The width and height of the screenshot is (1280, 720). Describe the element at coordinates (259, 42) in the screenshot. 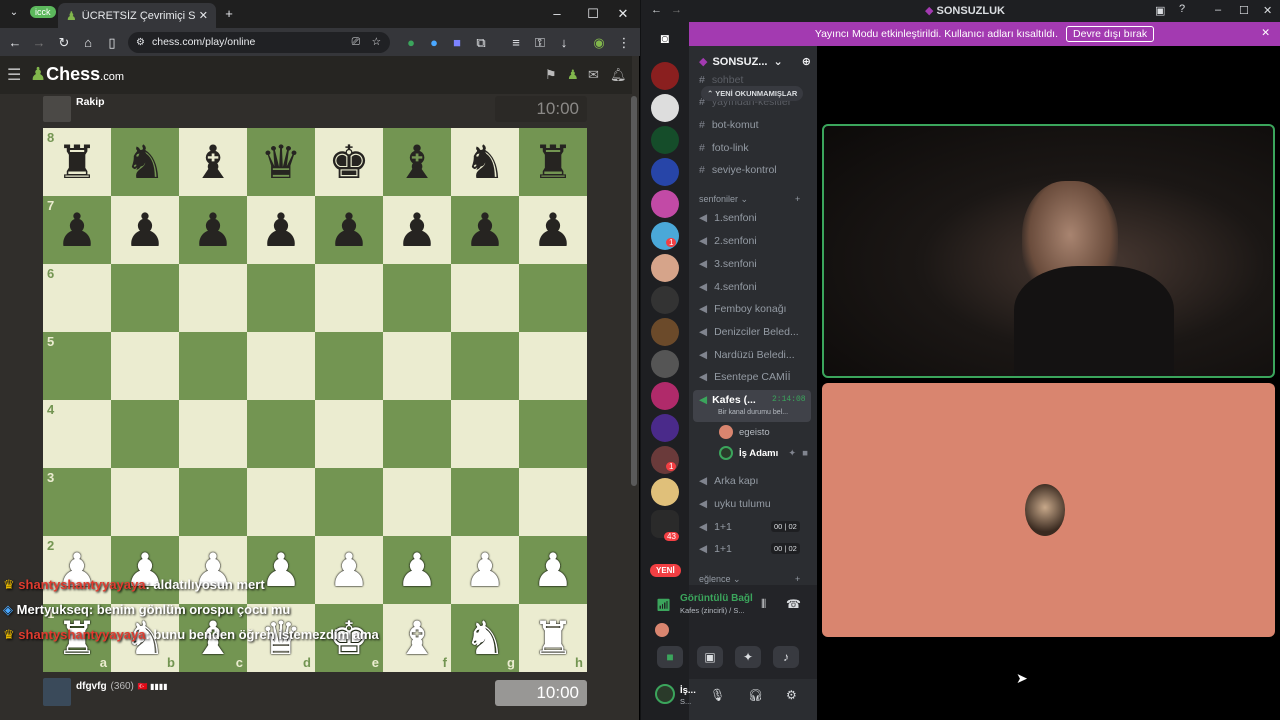

I see `address-bar: ⚙ chess.com/play/online ⎚ ☆` at that location.